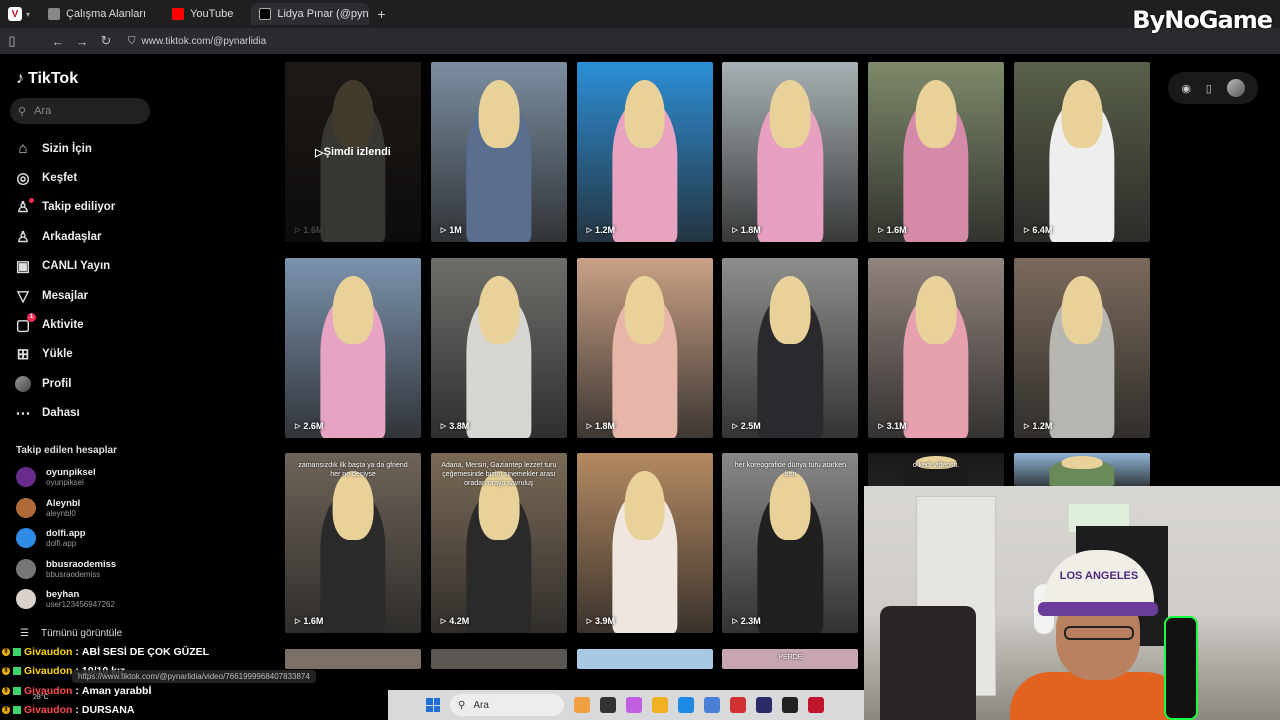 The image size is (1280, 720). Describe the element at coordinates (309, 621) in the screenshot. I see `view-count: ▷1.6M` at that location.